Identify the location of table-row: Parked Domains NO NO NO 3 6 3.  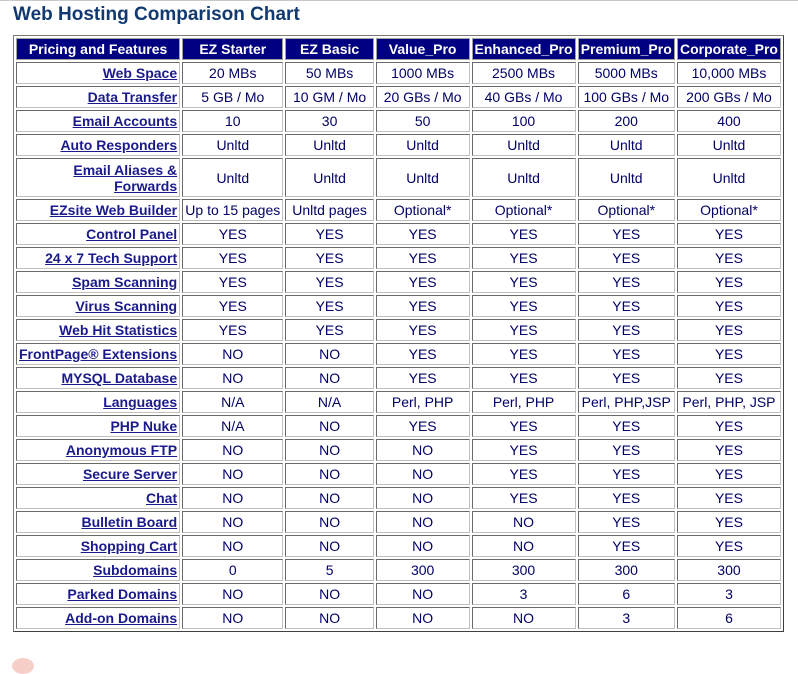
(398, 594).